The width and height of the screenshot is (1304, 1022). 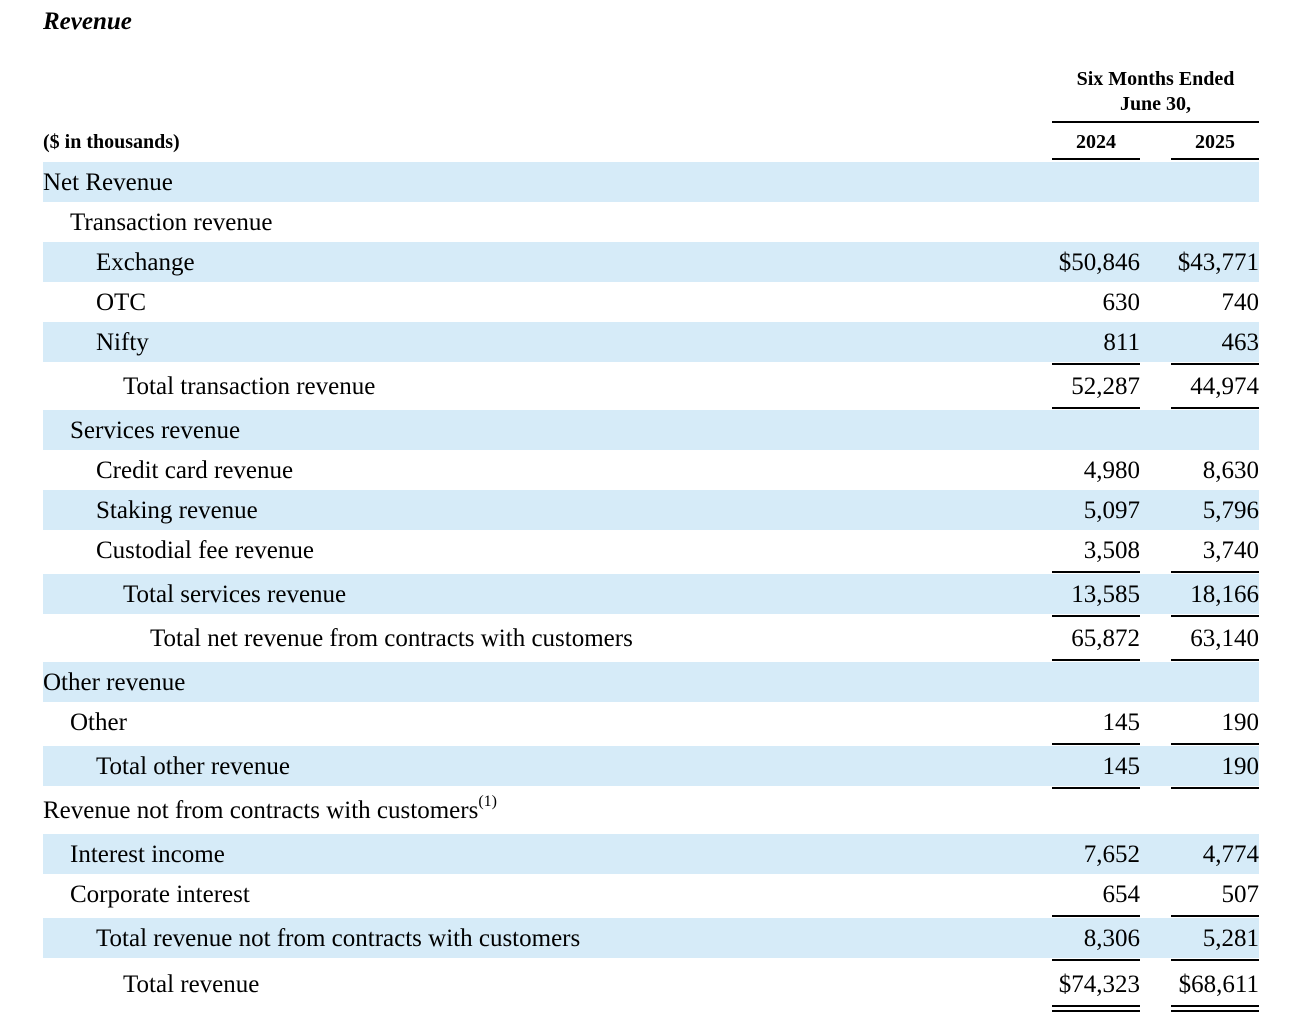 I want to click on row-label-text: Total revenue, so click(x=191, y=984).